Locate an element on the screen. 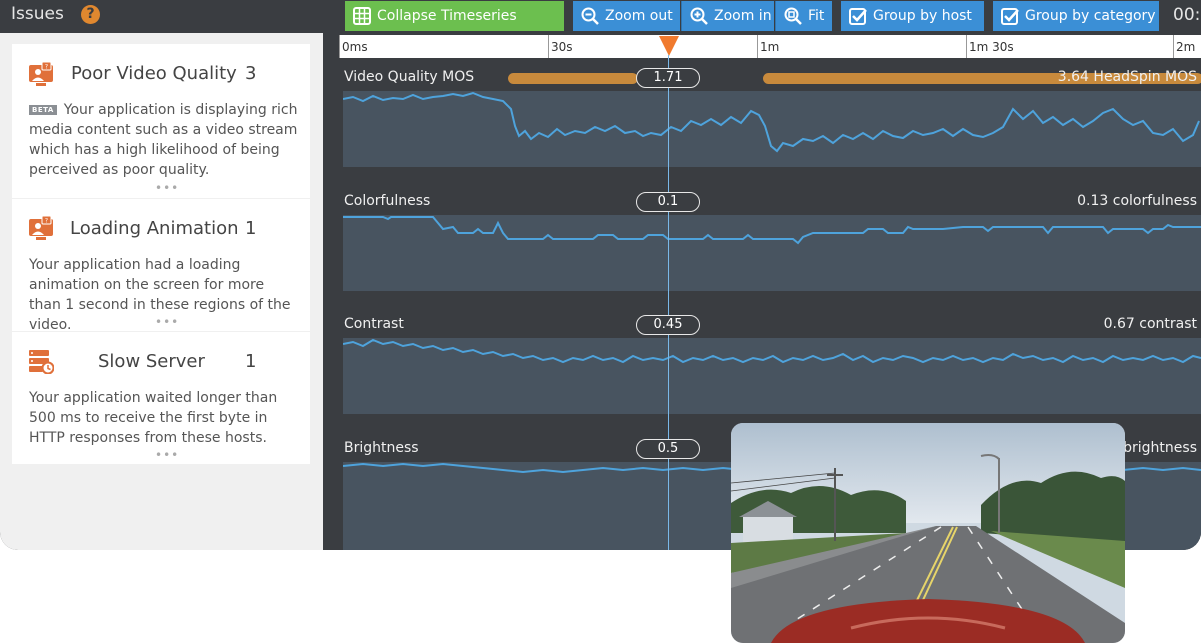 This screenshot has height=644, width=1201. zoom-in-button: Zoom in is located at coordinates (727, 16).